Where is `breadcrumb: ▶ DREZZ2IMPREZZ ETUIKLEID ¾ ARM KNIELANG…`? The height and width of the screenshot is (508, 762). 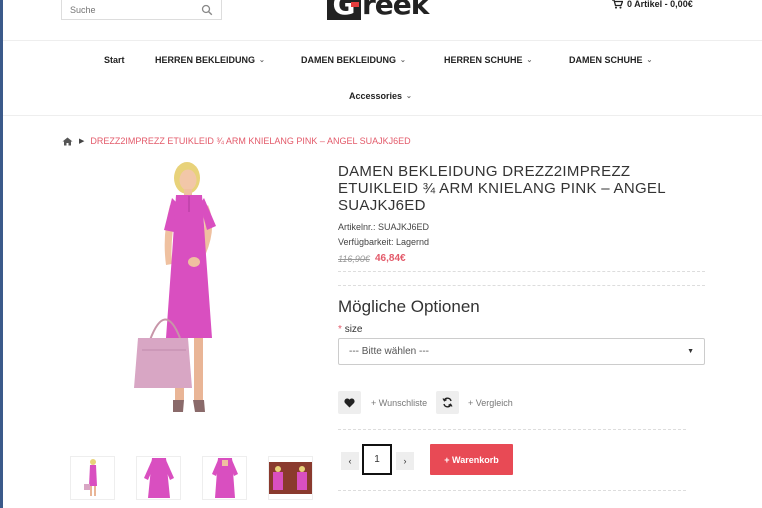 breadcrumb: ▶ DREZZ2IMPREZZ ETUIKLEID ¾ ARM KNIELANG… is located at coordinates (236, 141).